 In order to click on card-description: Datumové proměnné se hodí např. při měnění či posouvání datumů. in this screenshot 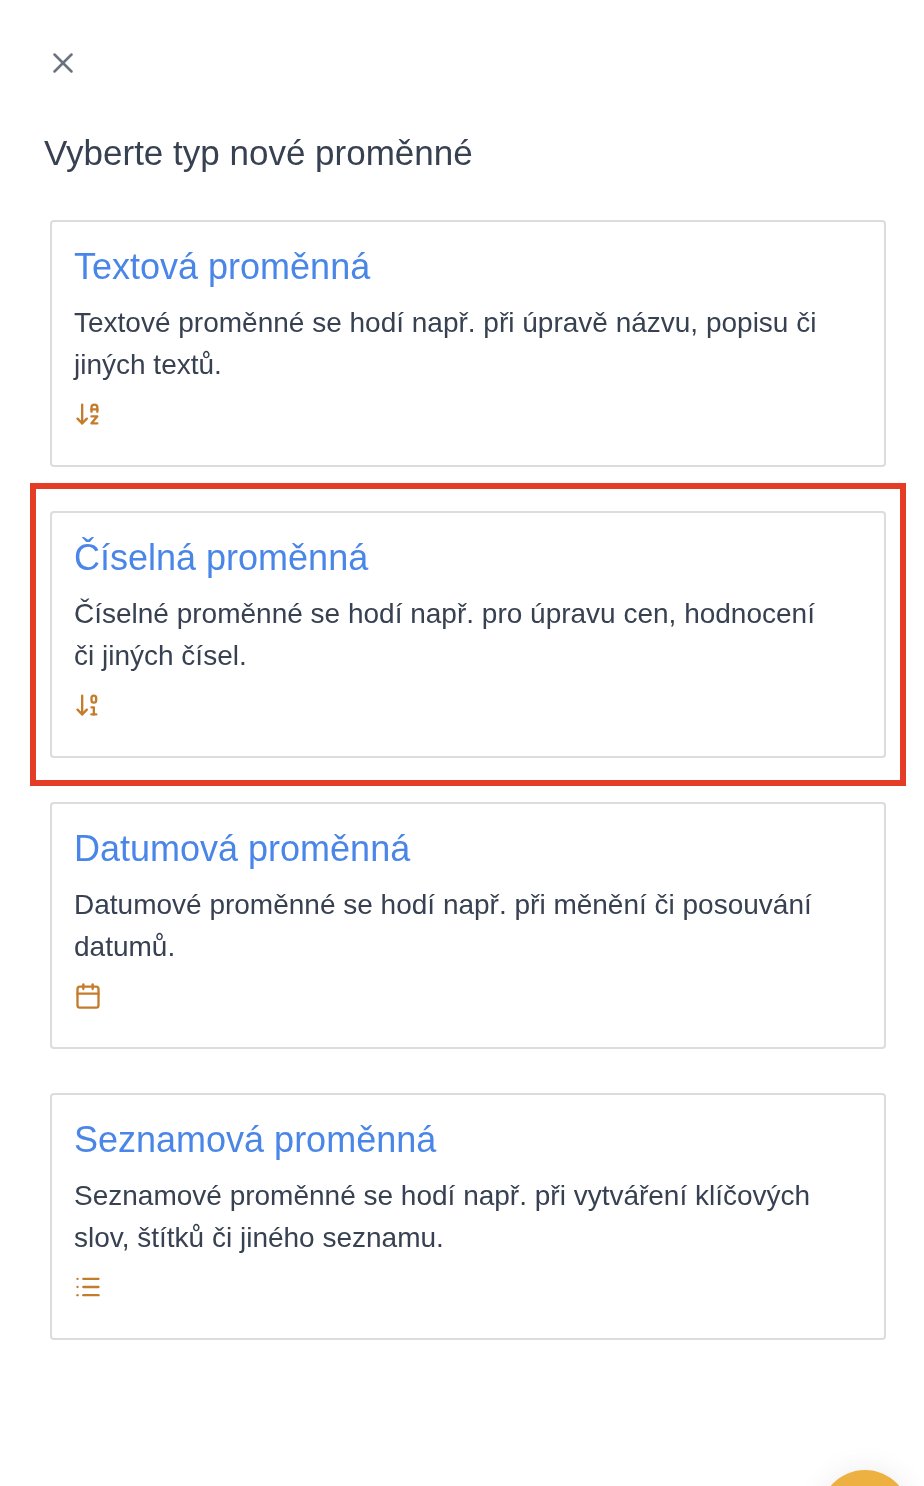, I will do `click(443, 925)`.